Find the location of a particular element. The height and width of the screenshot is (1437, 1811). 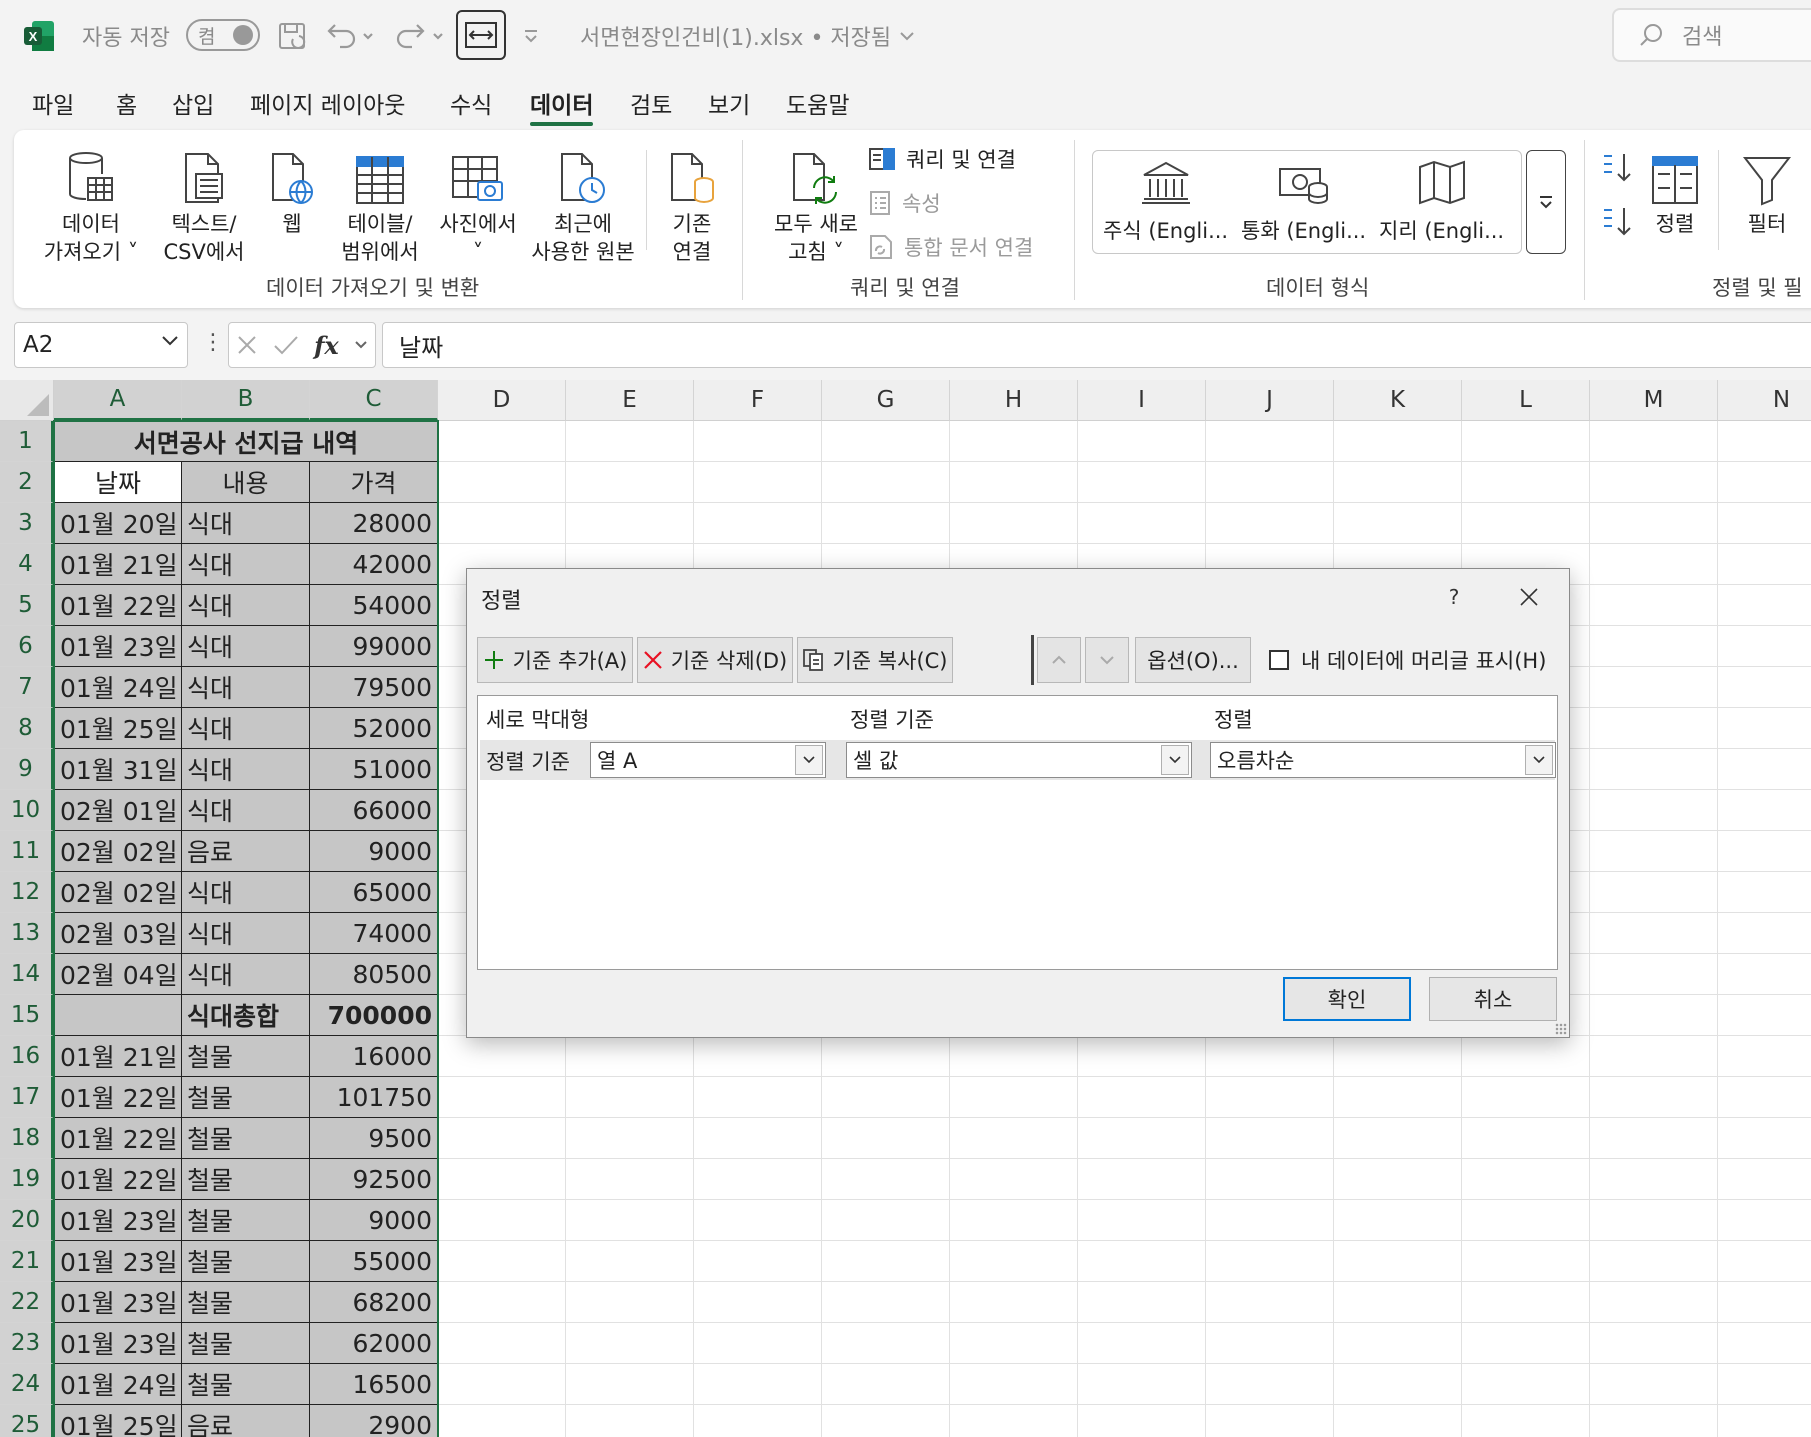

undo-icon is located at coordinates (350, 36).